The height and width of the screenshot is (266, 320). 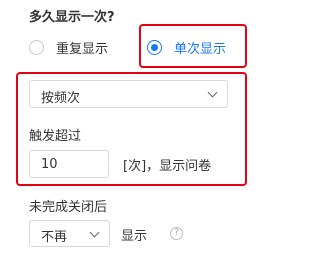 I want to click on frequency-section-title: 多久显示一次?, so click(x=72, y=17).